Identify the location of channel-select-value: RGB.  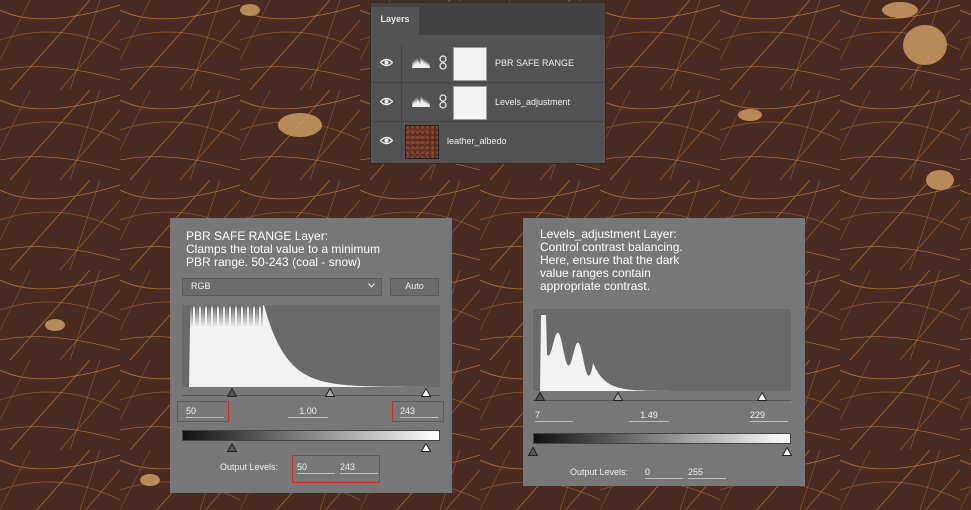
(201, 286).